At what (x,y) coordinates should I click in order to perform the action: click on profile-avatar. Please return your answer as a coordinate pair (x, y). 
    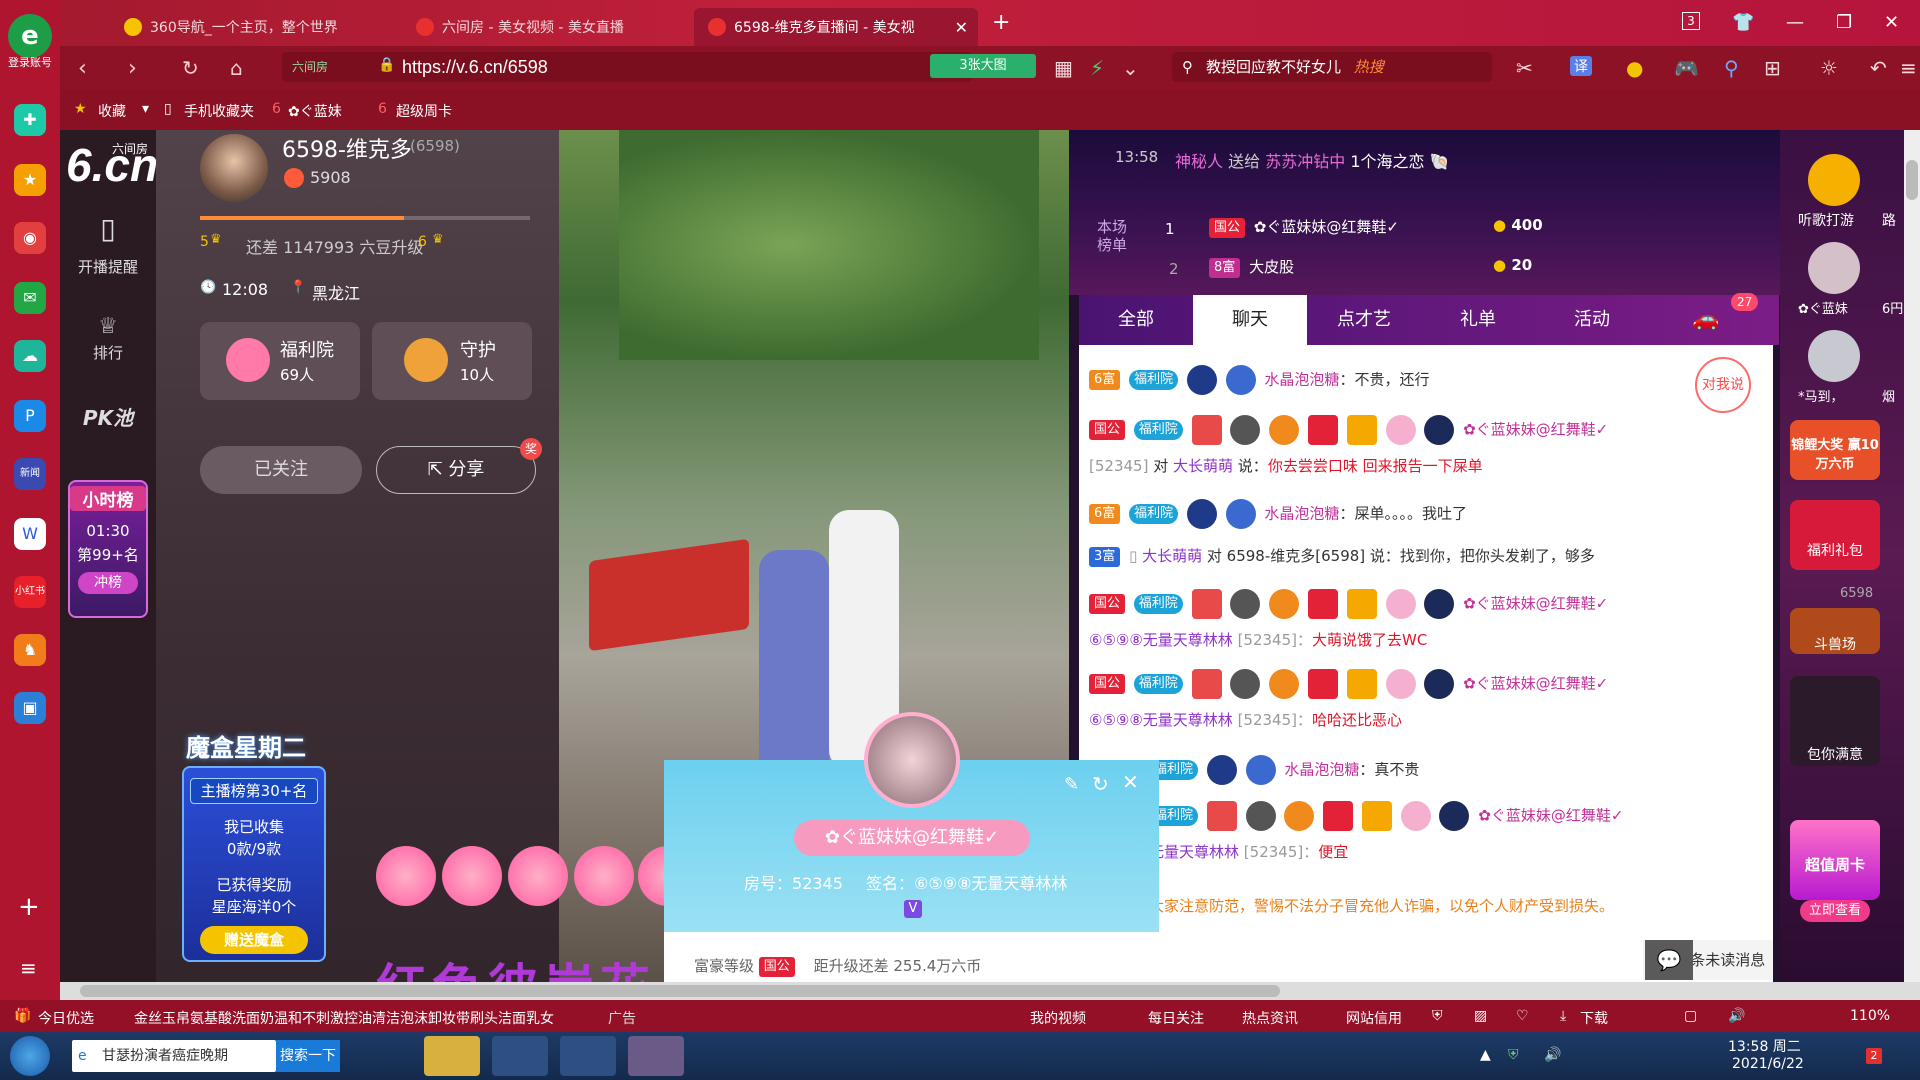
    Looking at the image, I should click on (912, 760).